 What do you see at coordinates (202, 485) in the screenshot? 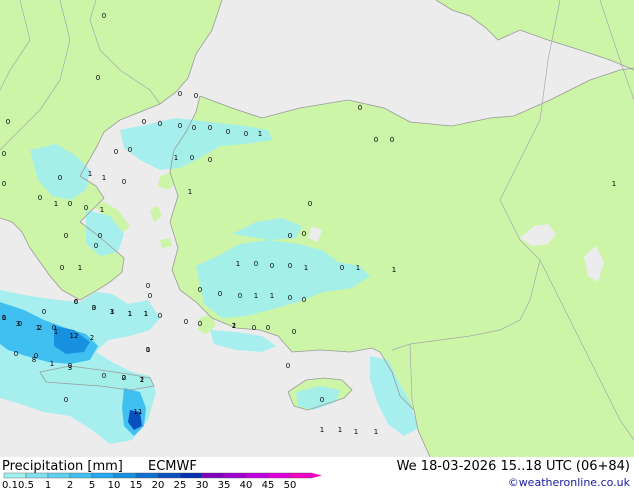
I see `legend-label: 30` at bounding box center [202, 485].